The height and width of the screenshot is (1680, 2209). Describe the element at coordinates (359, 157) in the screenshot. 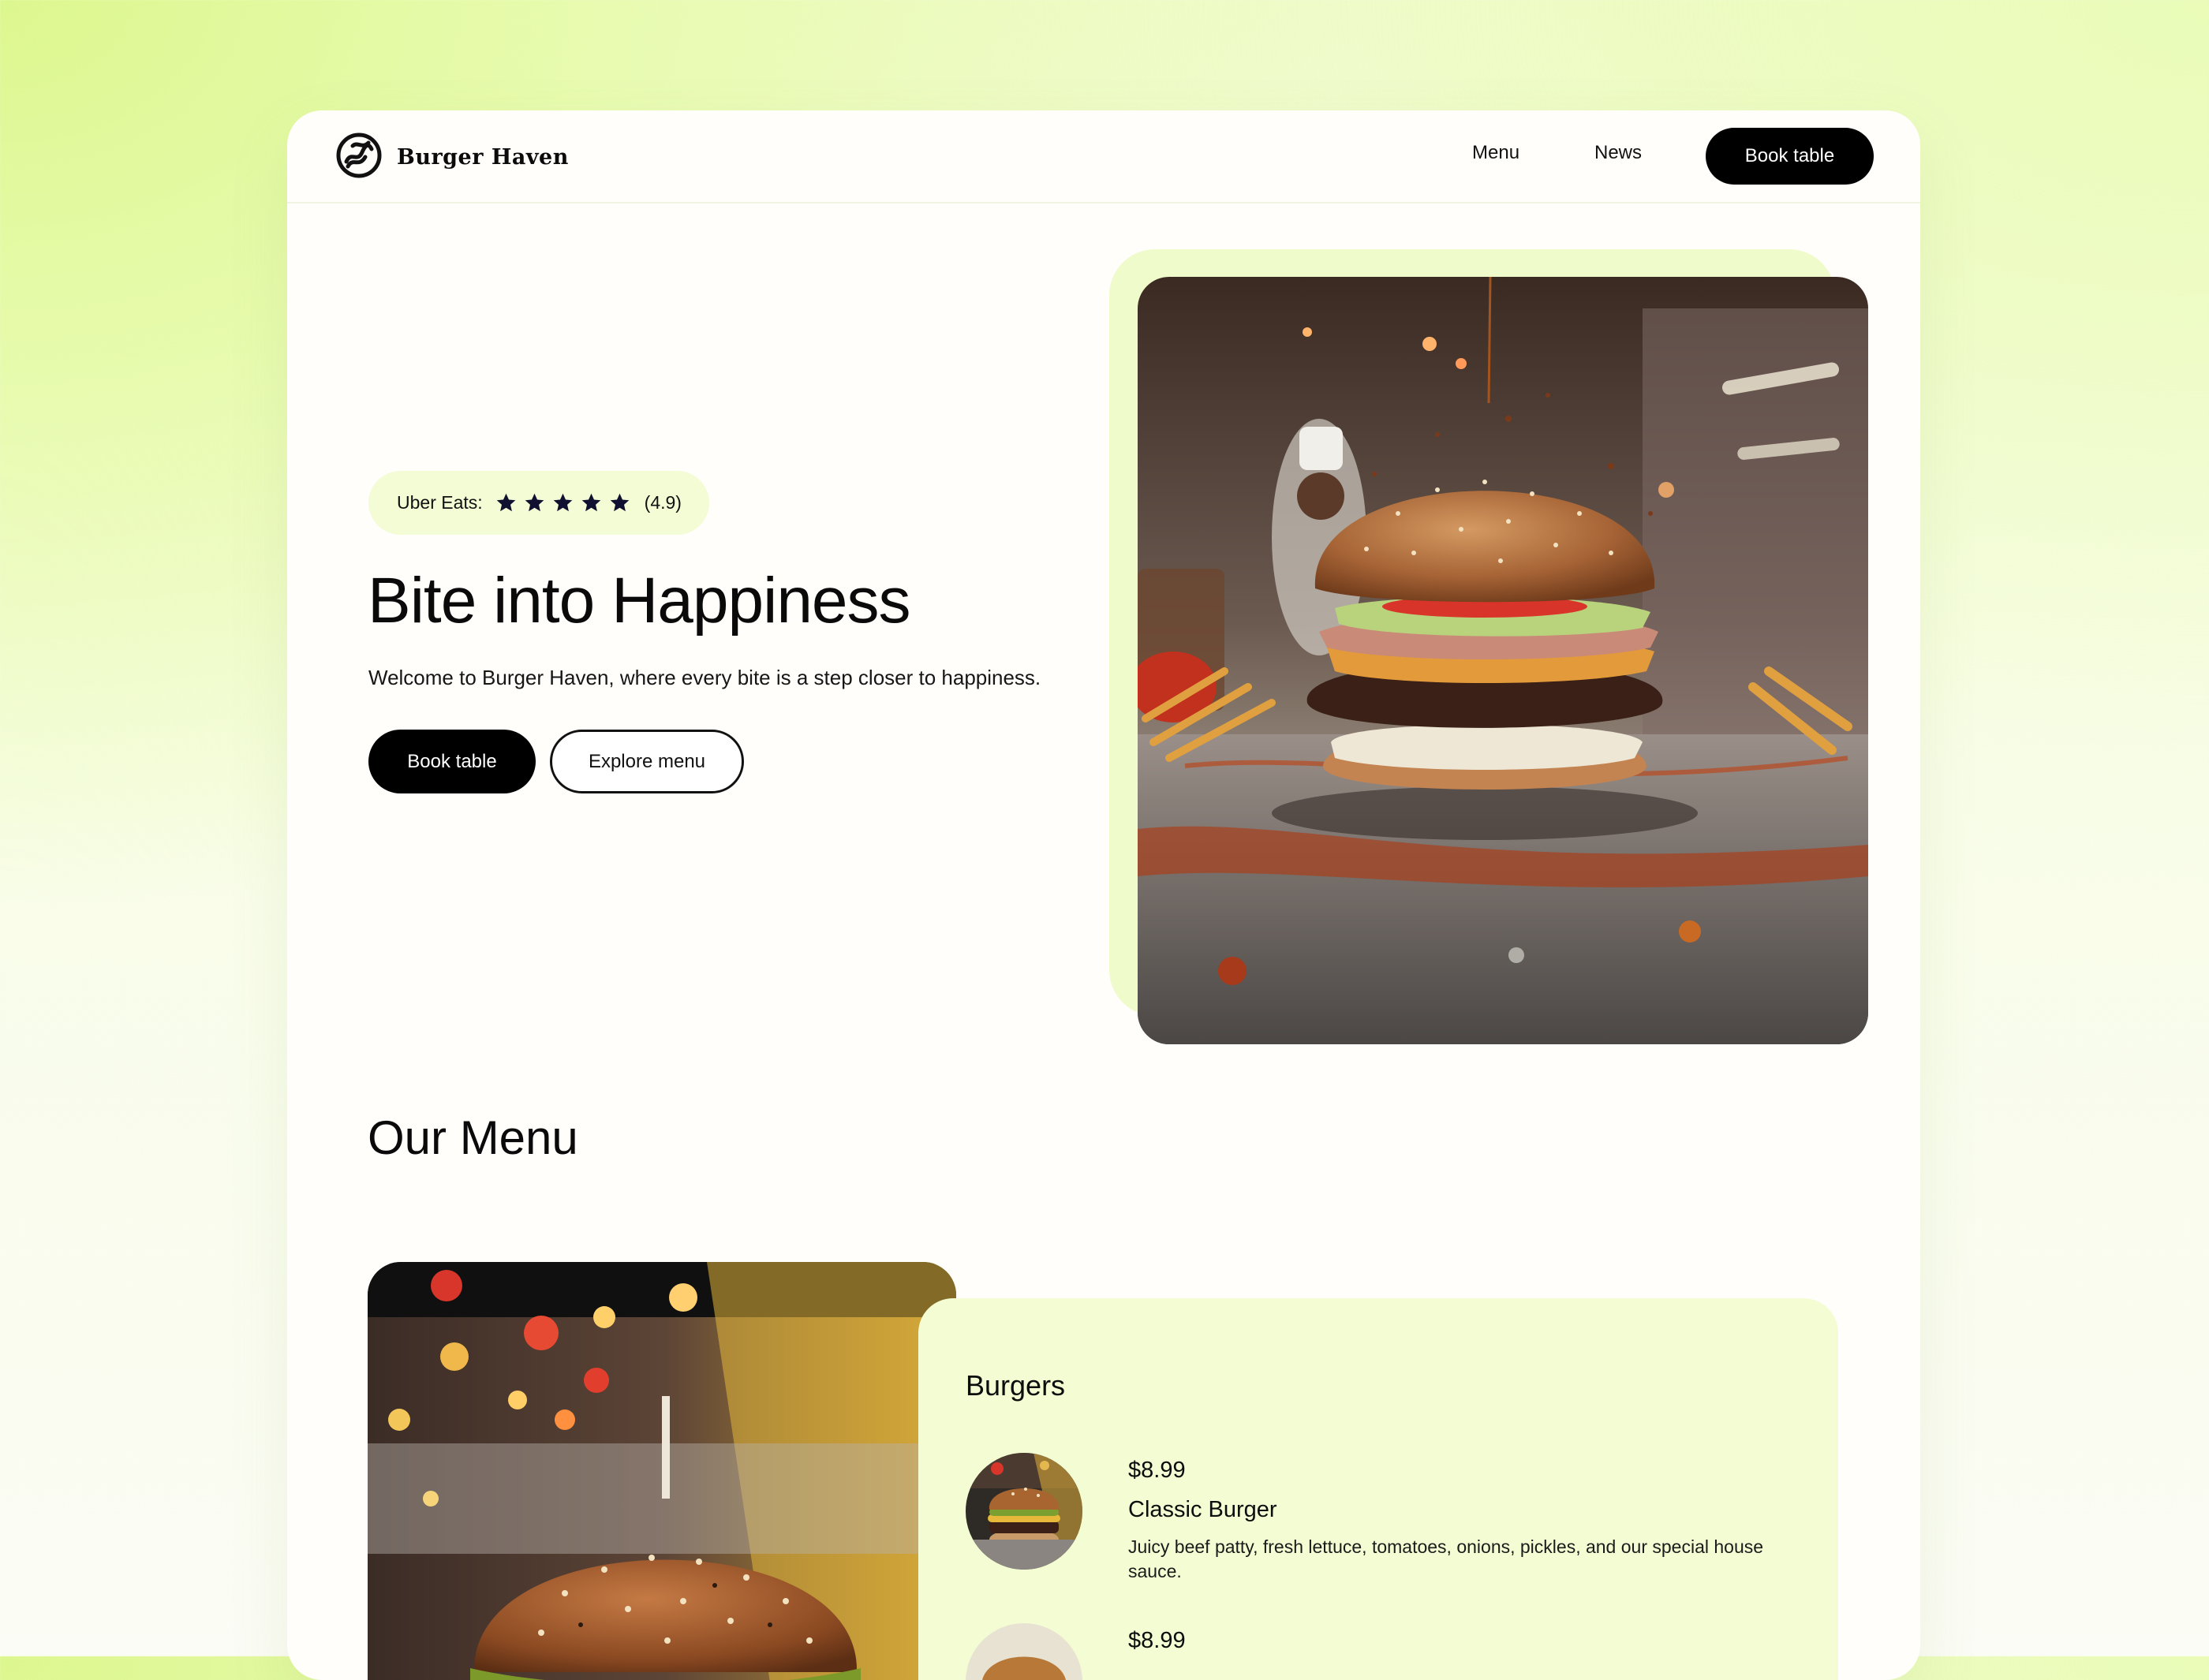

I see `swirl-logo-icon` at that location.